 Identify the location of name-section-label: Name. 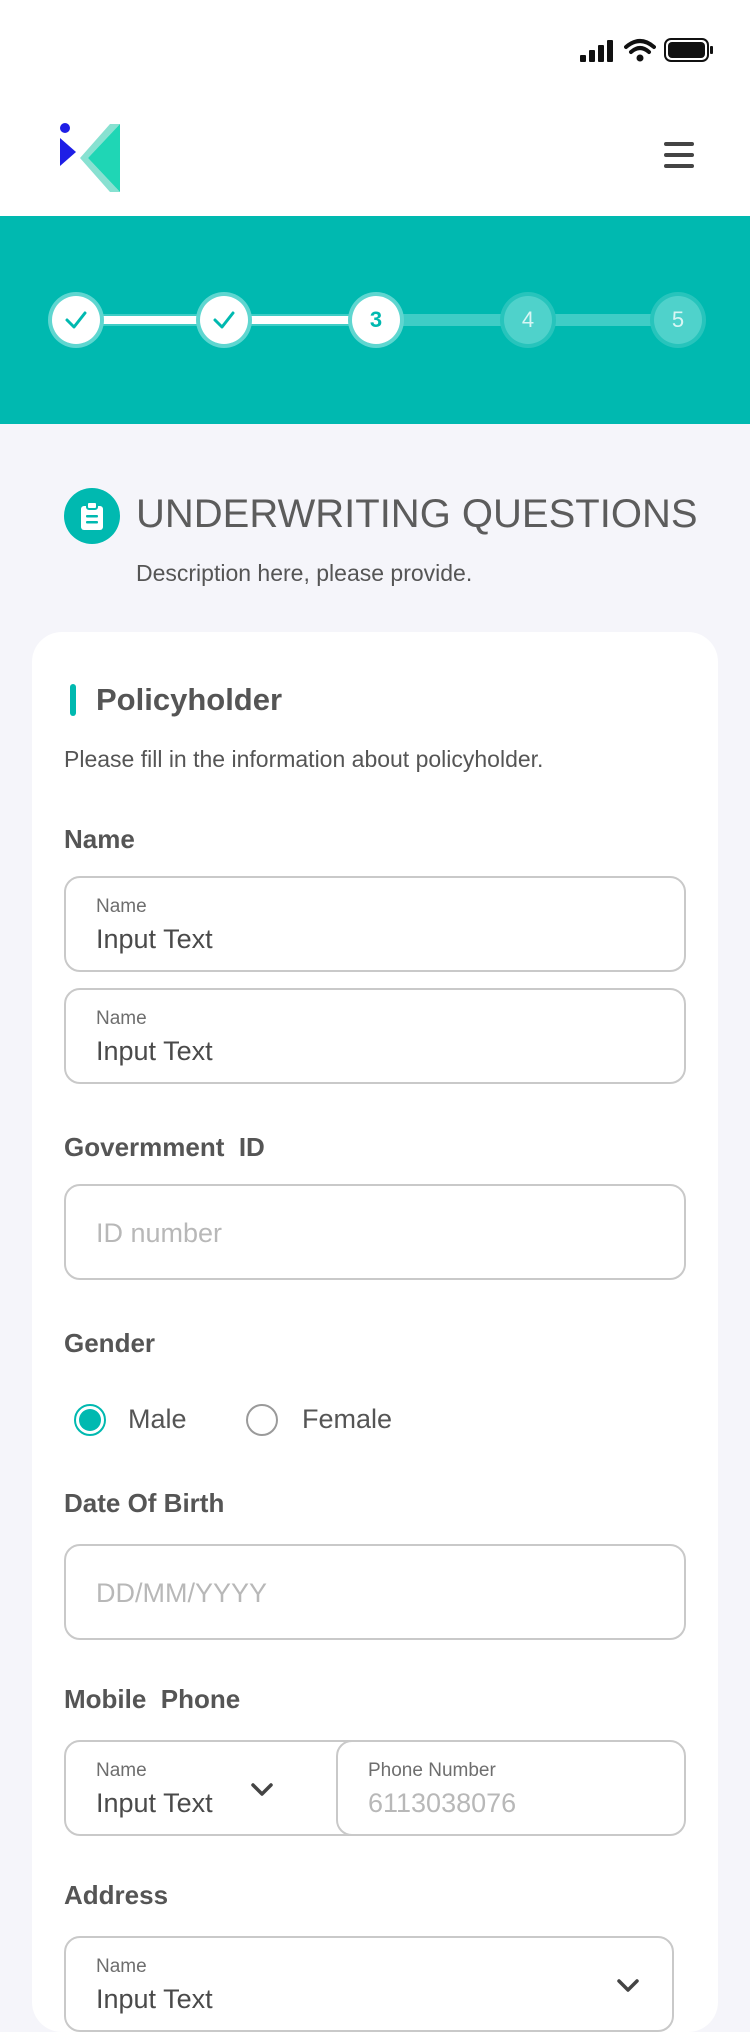
(99, 839).